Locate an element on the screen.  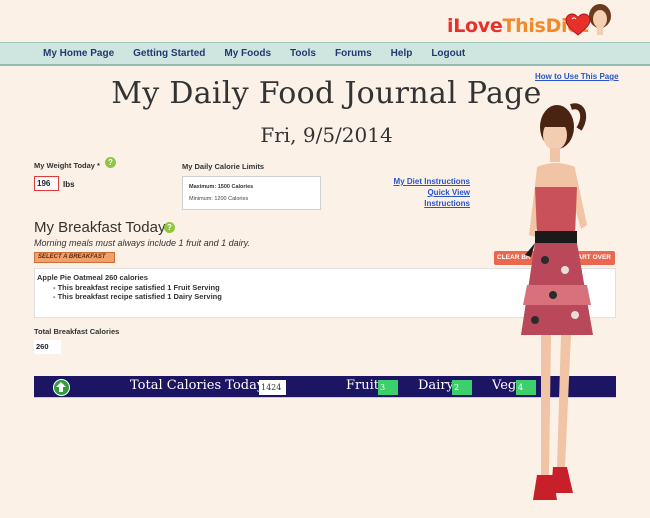
breakfast-help-icon: ? is located at coordinates (169, 227).